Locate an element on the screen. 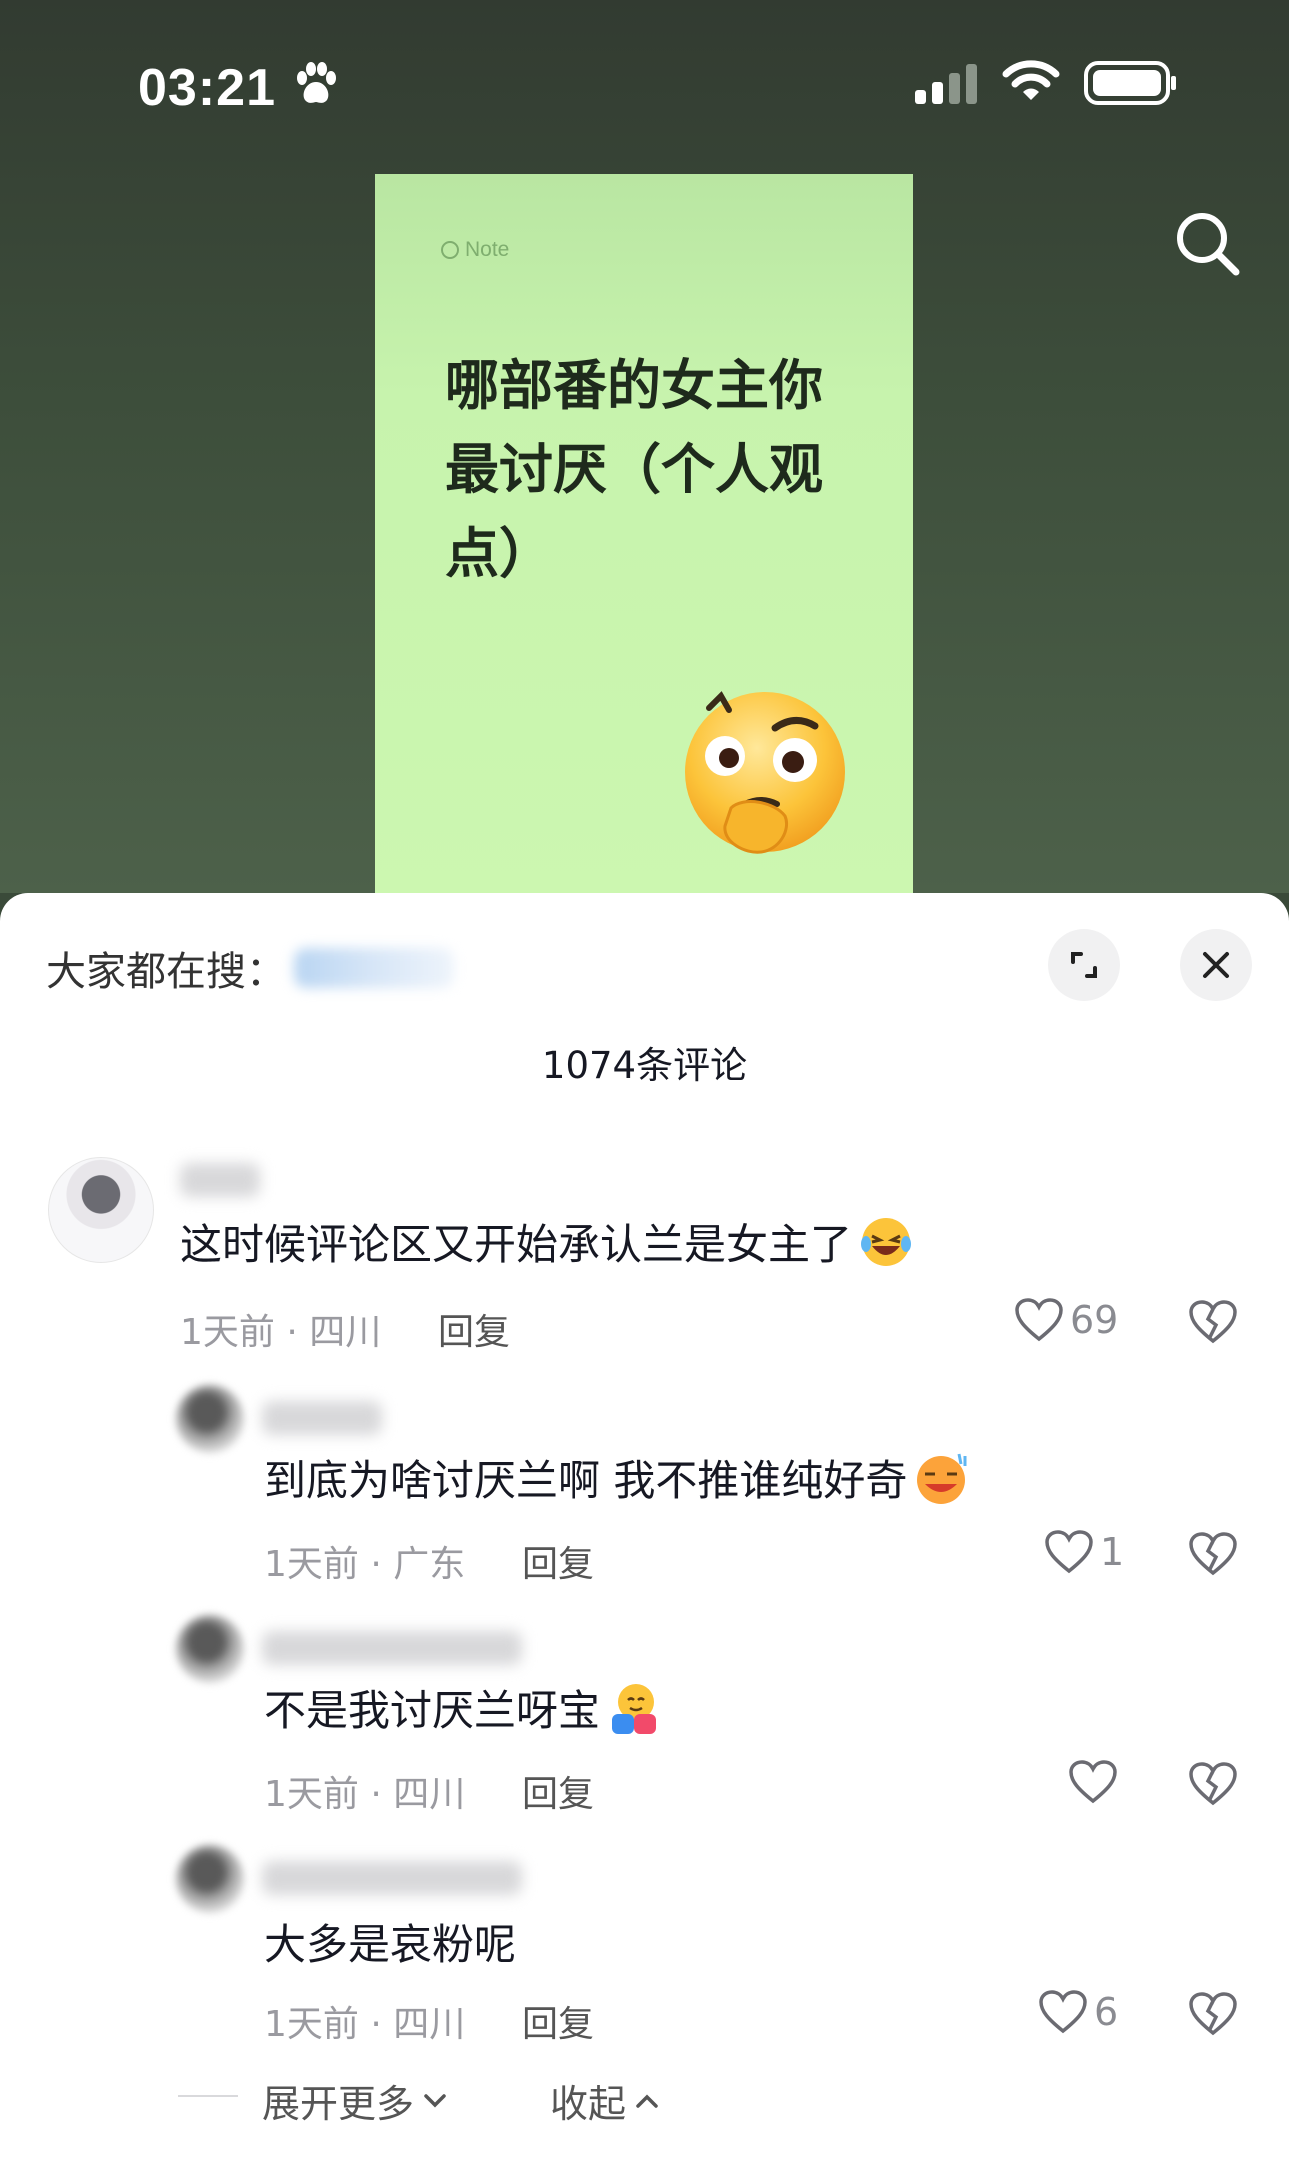 This screenshot has width=1289, height=2180. note-tag: Note is located at coordinates (475, 250).